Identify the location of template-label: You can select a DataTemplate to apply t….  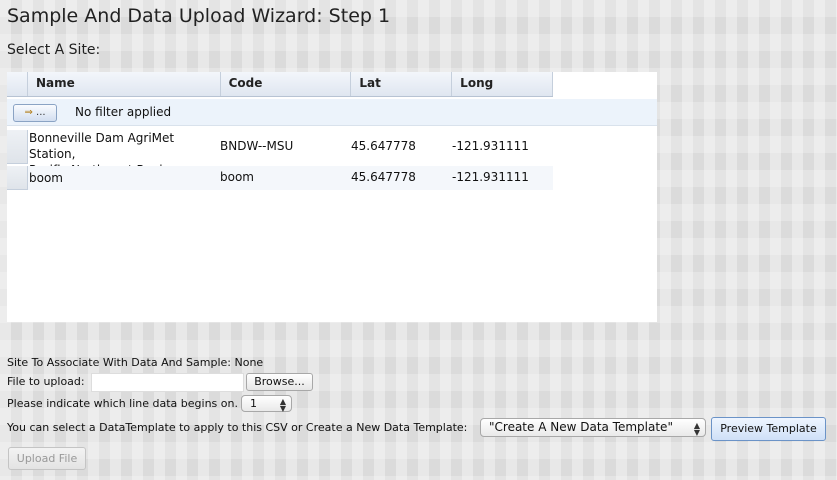
(237, 427).